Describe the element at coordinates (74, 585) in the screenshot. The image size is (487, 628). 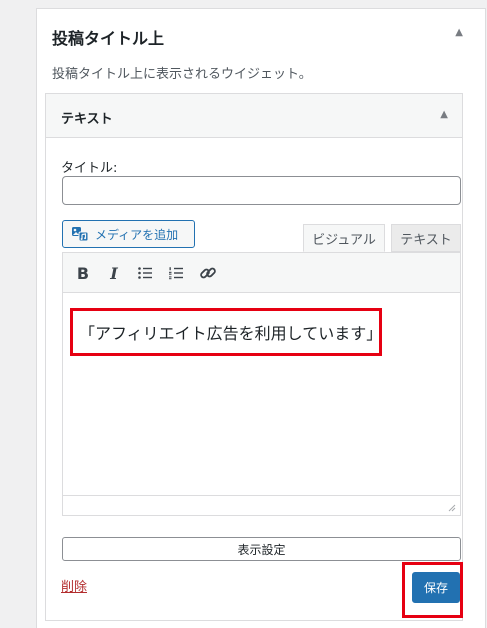
I see `delete-link: 削除` at that location.